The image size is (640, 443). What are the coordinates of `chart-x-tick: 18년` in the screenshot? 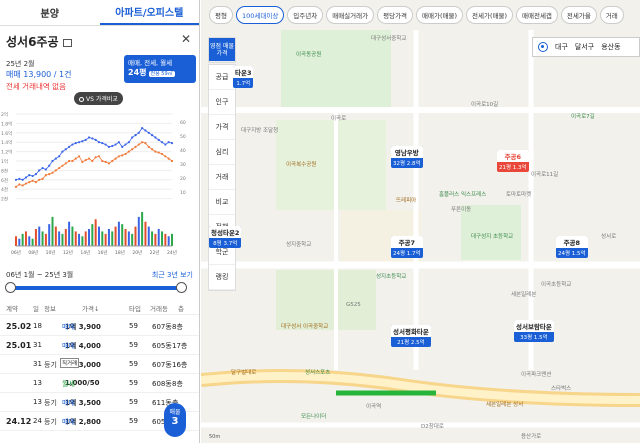 It's located at (120, 252).